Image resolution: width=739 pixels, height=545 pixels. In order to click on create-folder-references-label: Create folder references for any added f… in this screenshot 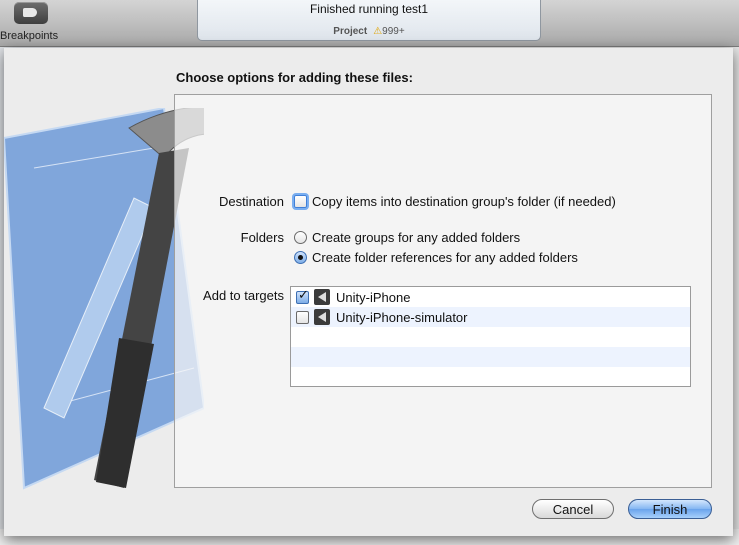, I will do `click(445, 257)`.